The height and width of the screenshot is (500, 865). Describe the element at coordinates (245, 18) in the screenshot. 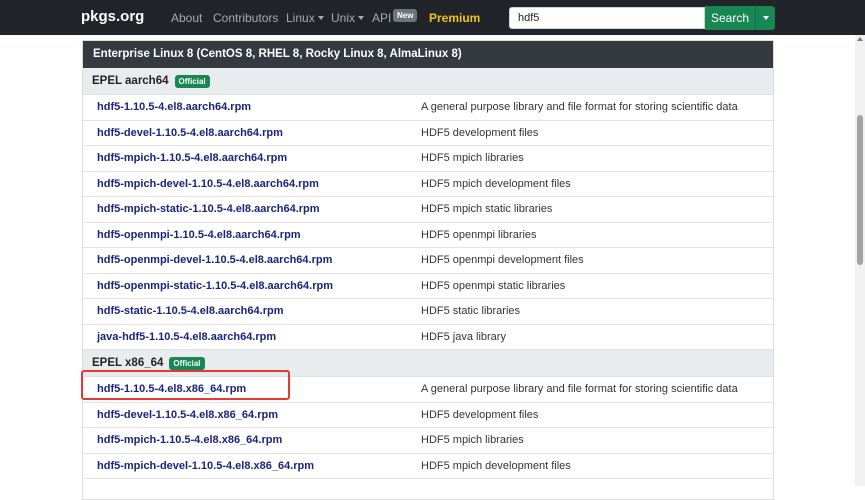

I see `nav-contributors-link: Contributors` at that location.